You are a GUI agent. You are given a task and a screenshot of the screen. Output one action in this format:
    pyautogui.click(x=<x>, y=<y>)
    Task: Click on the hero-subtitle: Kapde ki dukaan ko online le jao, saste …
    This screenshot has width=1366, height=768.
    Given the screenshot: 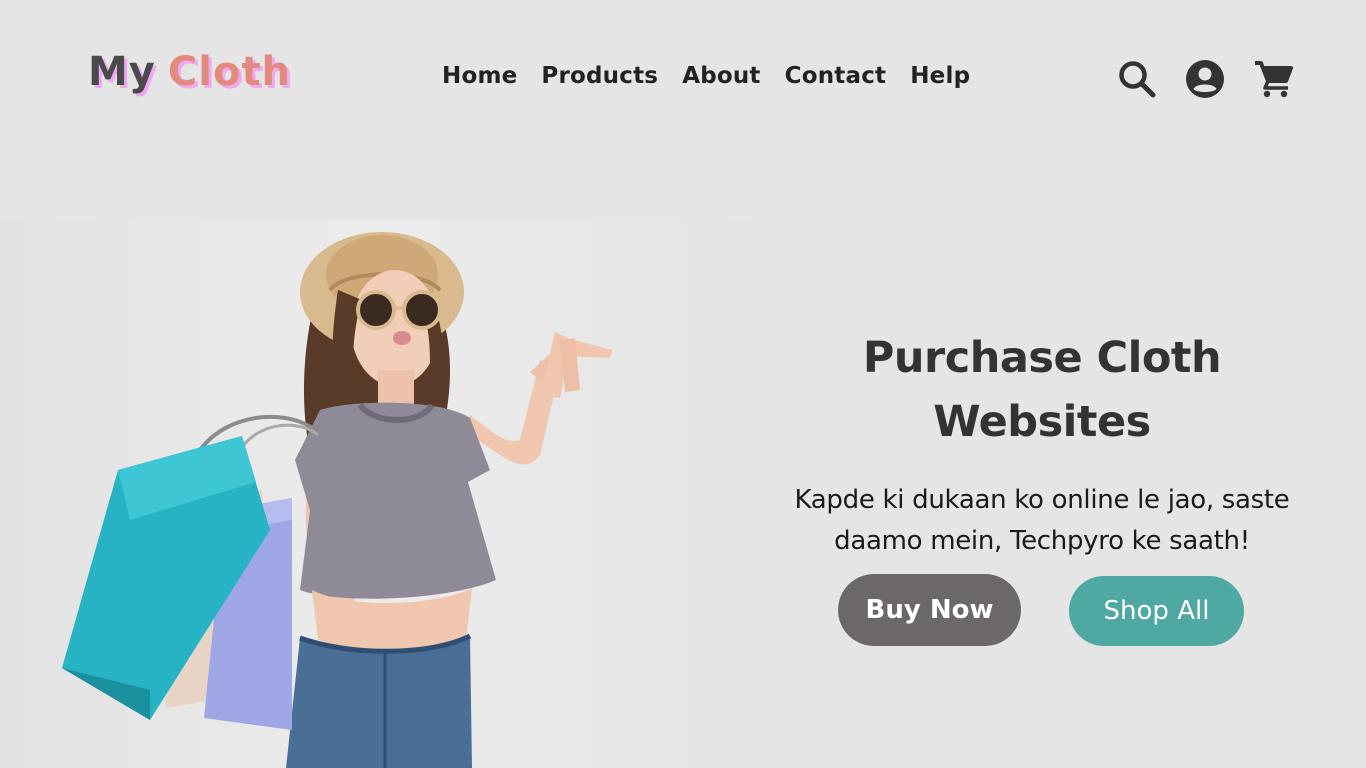 What is the action you would take?
    pyautogui.click(x=1042, y=520)
    